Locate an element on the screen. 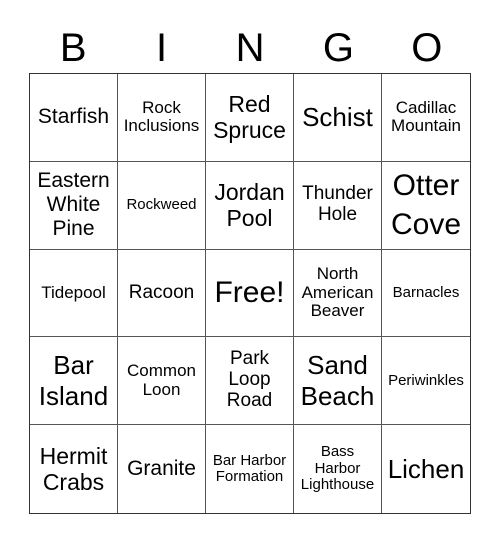 The width and height of the screenshot is (500, 544). bingo-cell: Bar Island is located at coordinates (74, 381).